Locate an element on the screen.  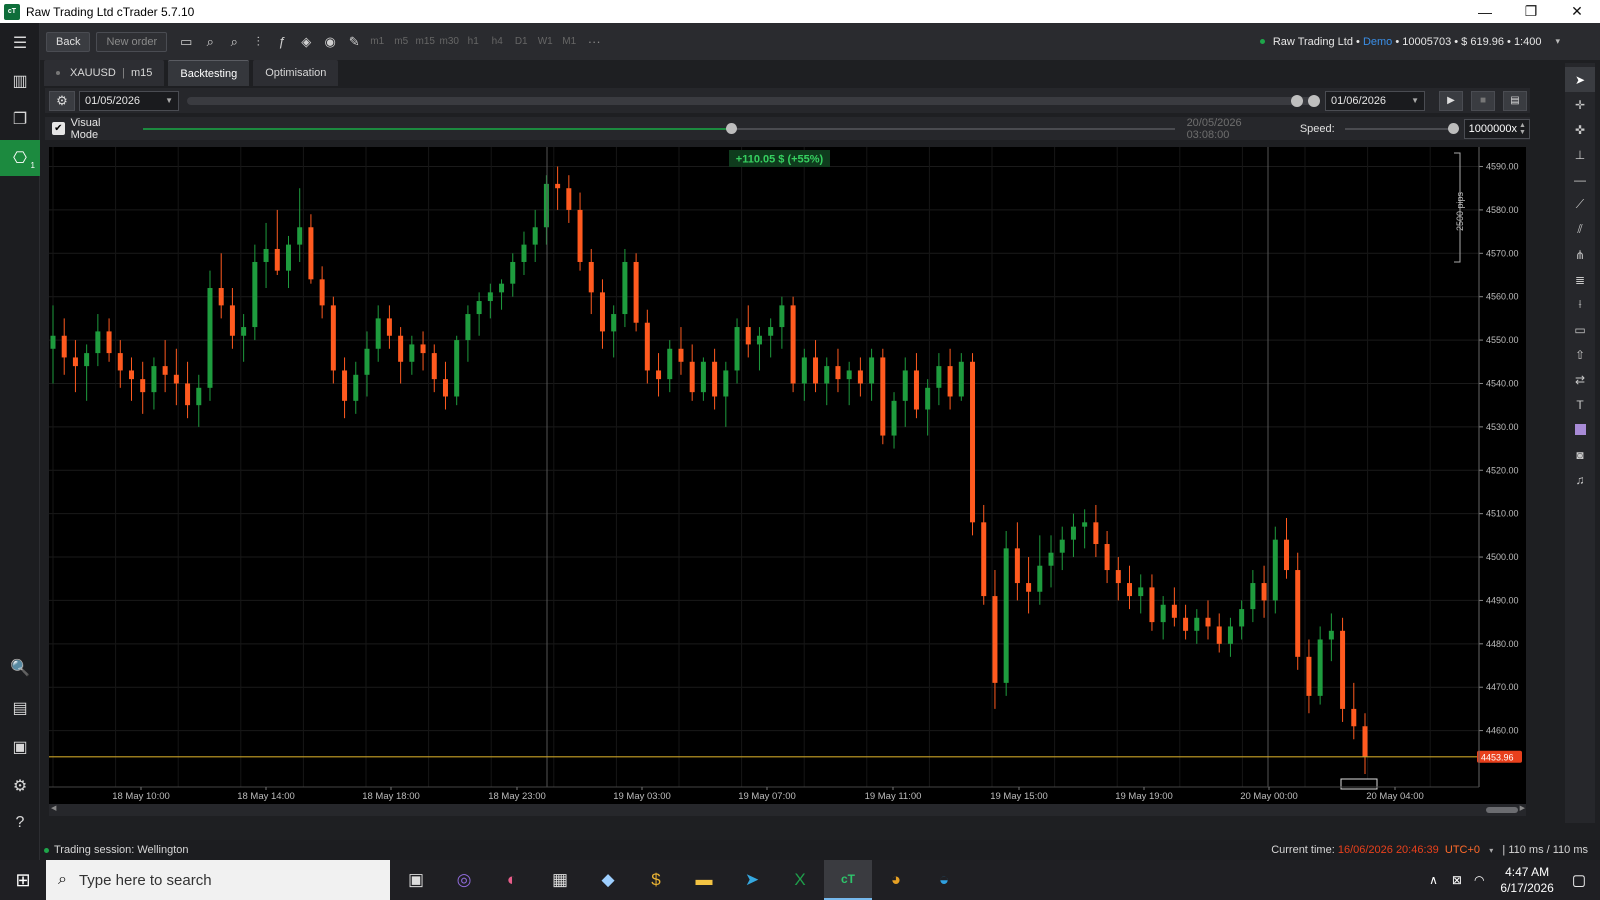
arrow-up-icon: ⇧ is located at coordinates (1580, 354).